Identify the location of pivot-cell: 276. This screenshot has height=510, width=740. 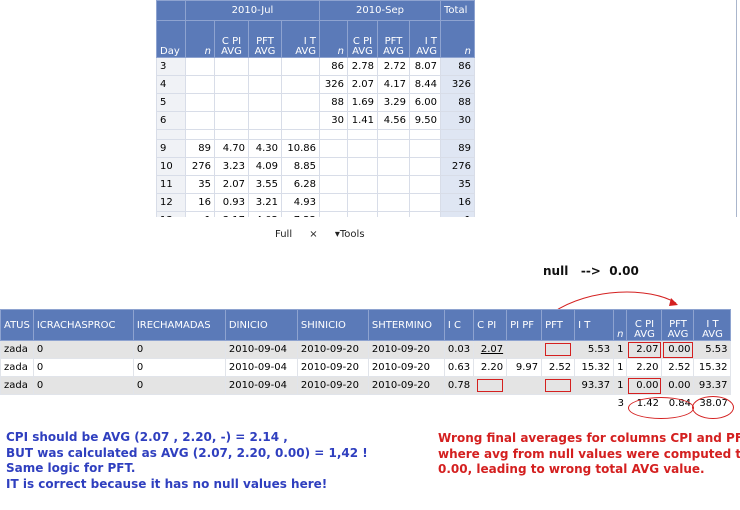
(200, 166).